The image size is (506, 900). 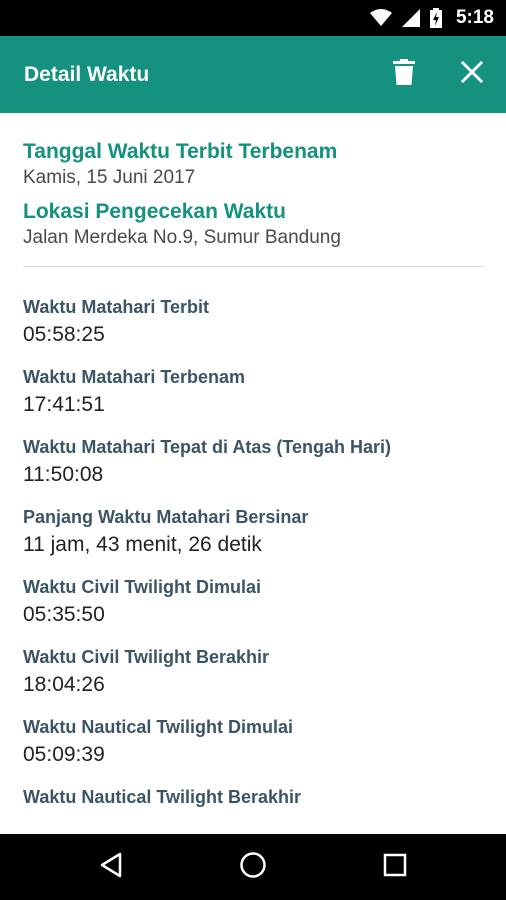 I want to click on detail-value: 11 jam, 43 menit, 26 detik, so click(x=142, y=544).